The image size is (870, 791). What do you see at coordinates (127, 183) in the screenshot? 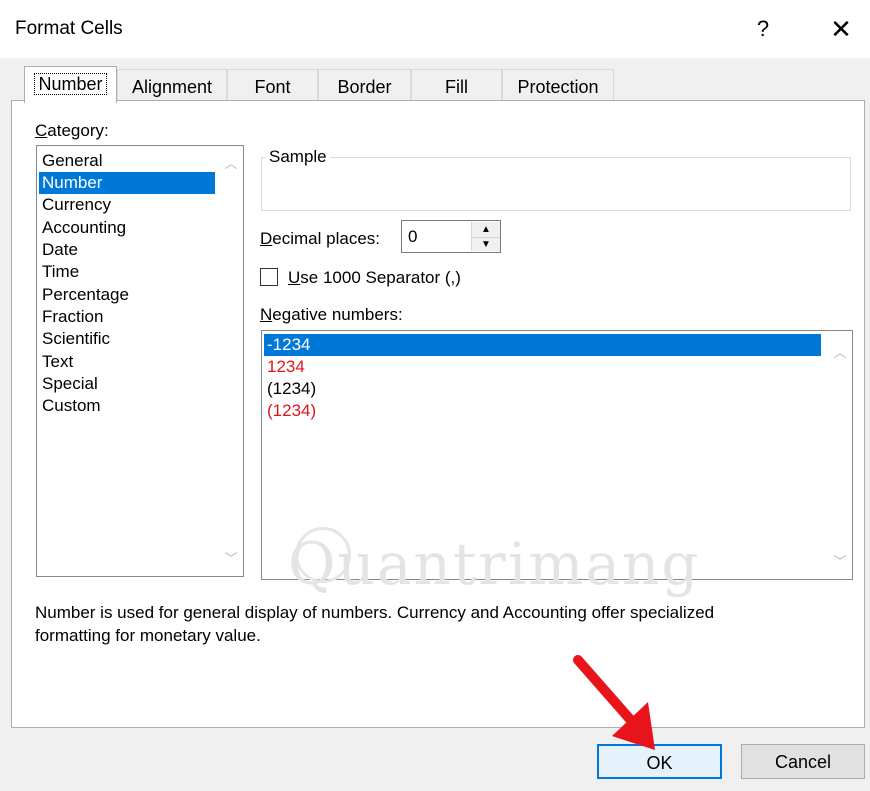
I see `category-item-number: Number` at bounding box center [127, 183].